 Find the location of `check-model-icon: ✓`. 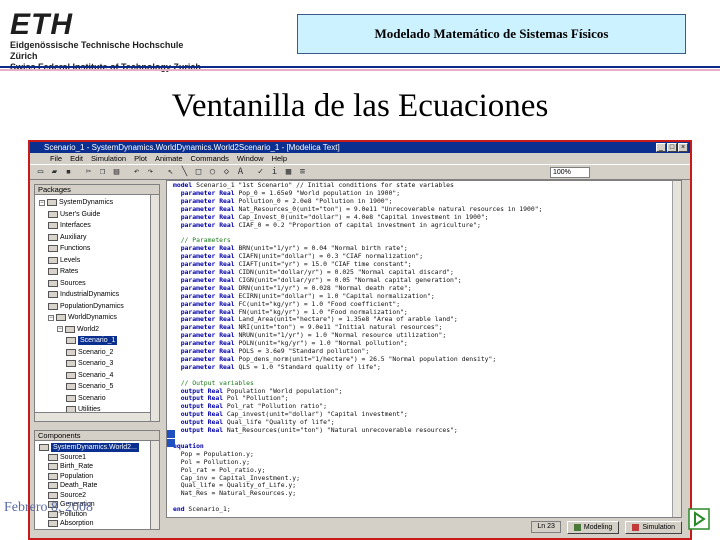

check-model-icon: ✓ is located at coordinates (260, 172).